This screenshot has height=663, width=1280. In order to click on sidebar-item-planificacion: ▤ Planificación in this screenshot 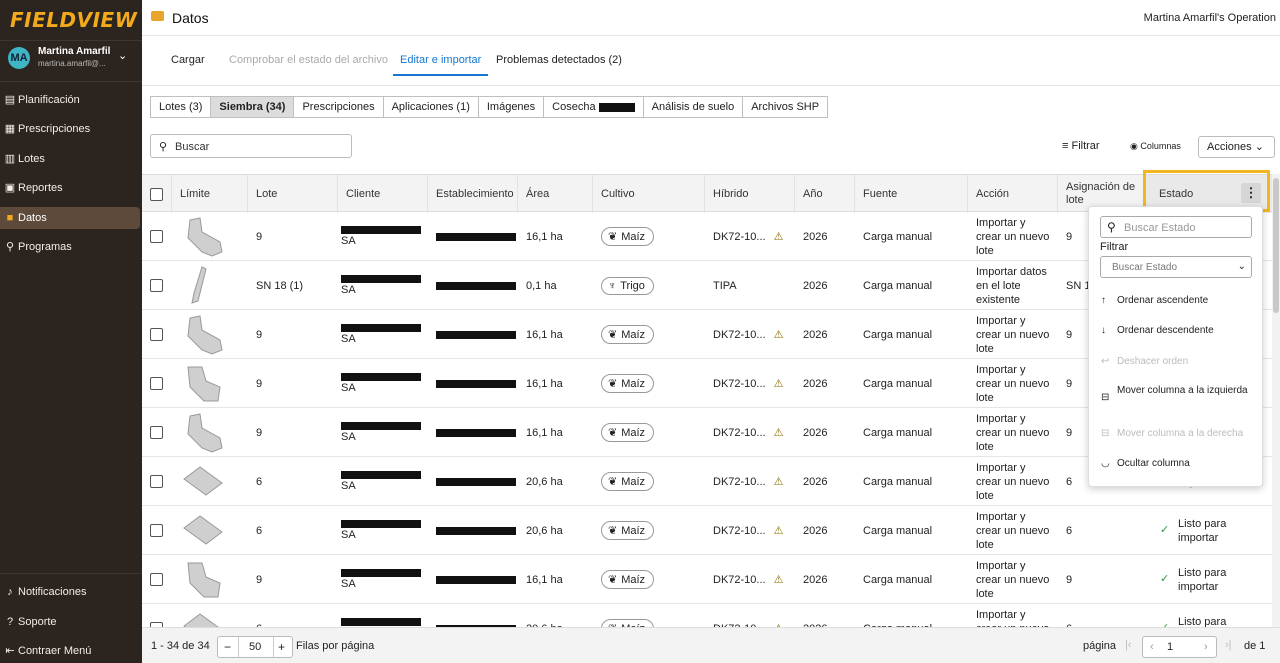, I will do `click(70, 100)`.